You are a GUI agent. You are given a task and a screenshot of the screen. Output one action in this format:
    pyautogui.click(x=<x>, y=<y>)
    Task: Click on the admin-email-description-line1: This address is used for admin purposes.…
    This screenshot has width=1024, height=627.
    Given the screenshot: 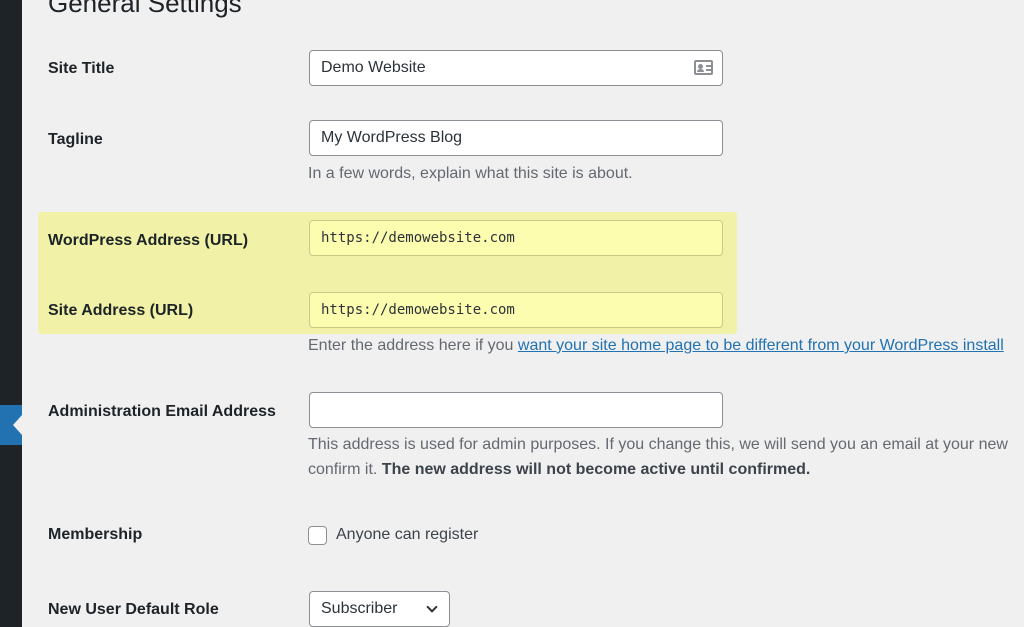 What is the action you would take?
    pyautogui.click(x=658, y=444)
    